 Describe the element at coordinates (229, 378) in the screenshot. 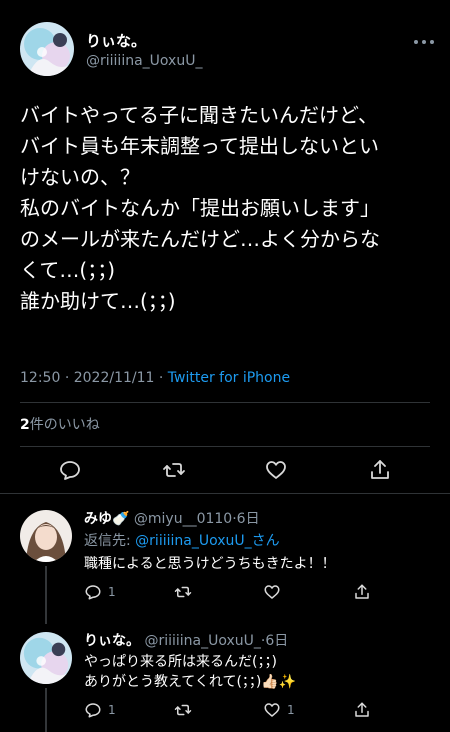

I see `tweet-source-link: Twitter for iPhone` at that location.